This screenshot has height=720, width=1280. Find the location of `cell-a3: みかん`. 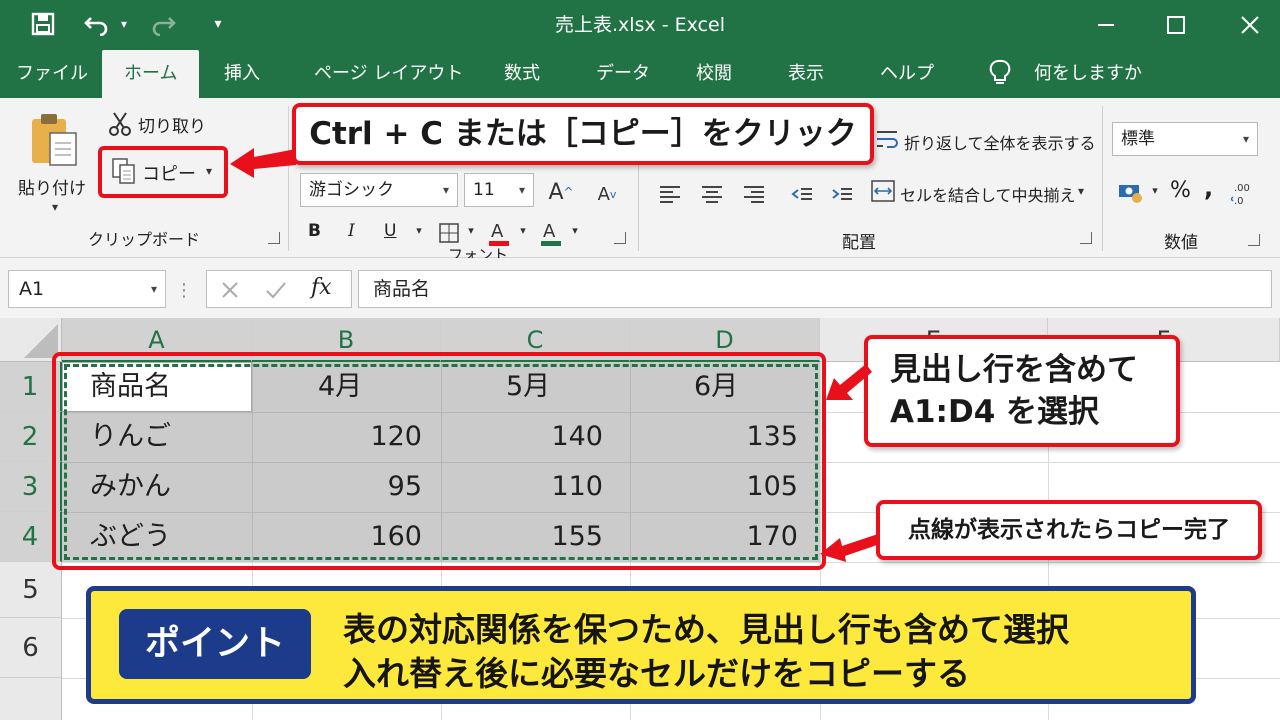

cell-a3: みかん is located at coordinates (130, 487).